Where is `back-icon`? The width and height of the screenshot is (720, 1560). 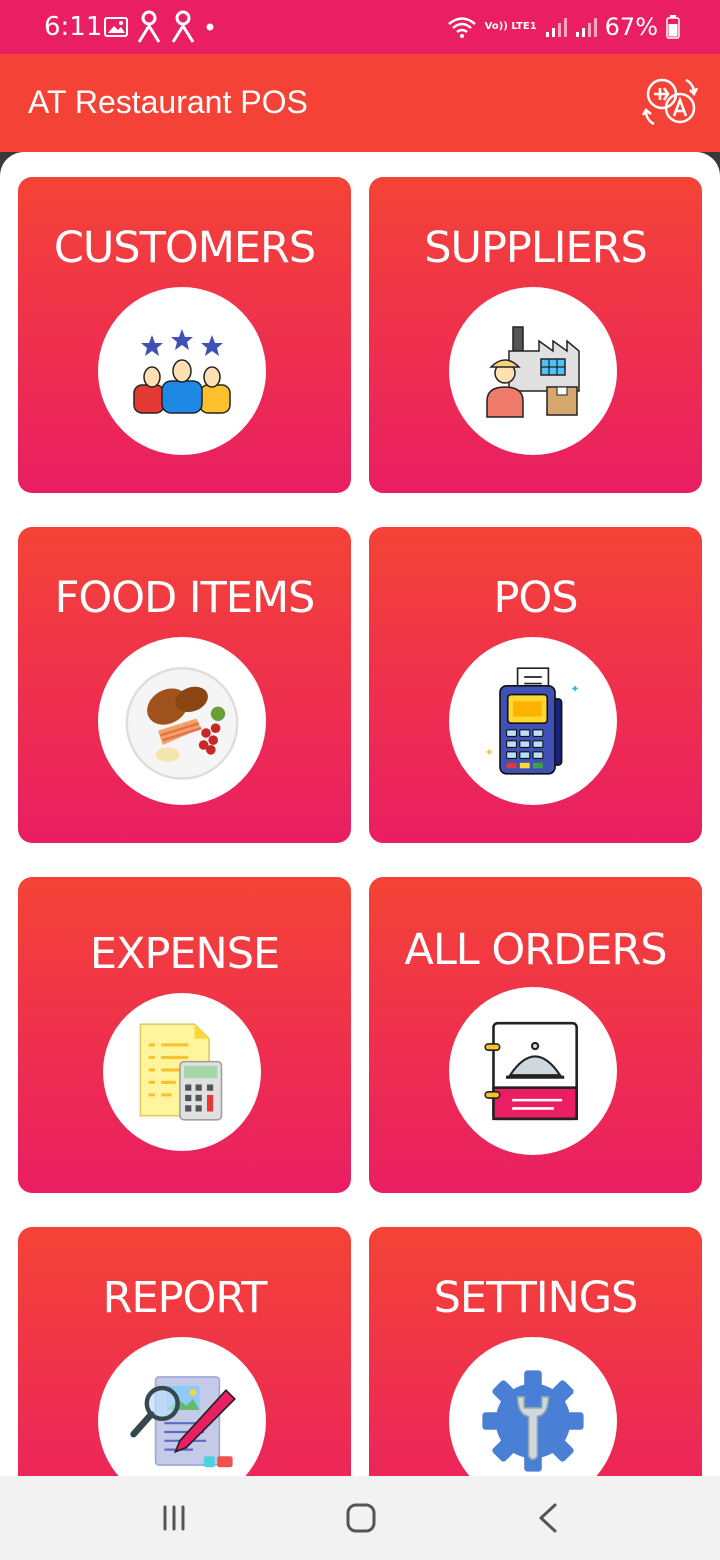
back-icon is located at coordinates (548, 1518).